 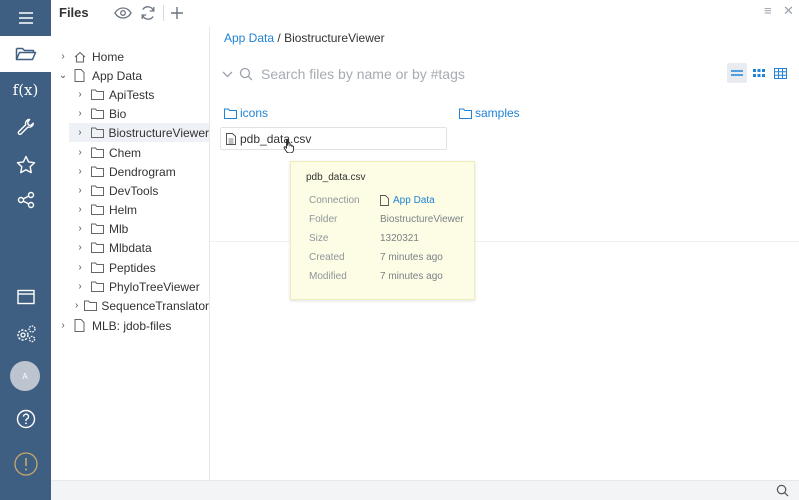 What do you see at coordinates (788, 11) in the screenshot?
I see `close-icon: ✕` at bounding box center [788, 11].